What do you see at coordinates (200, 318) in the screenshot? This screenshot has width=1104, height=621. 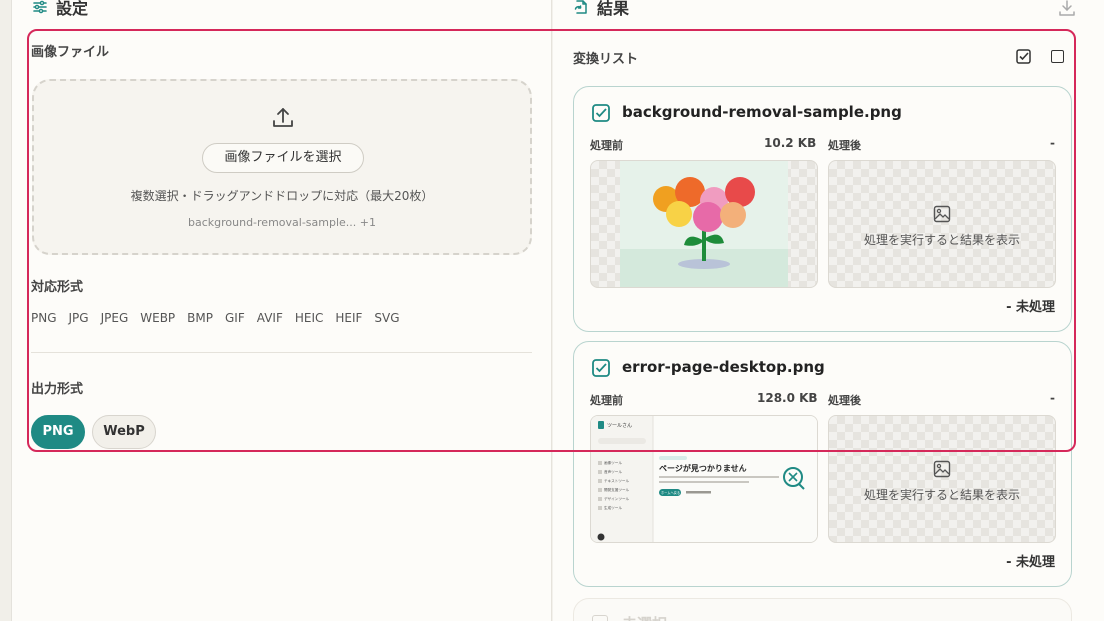 I see `format-bmp: BMP` at bounding box center [200, 318].